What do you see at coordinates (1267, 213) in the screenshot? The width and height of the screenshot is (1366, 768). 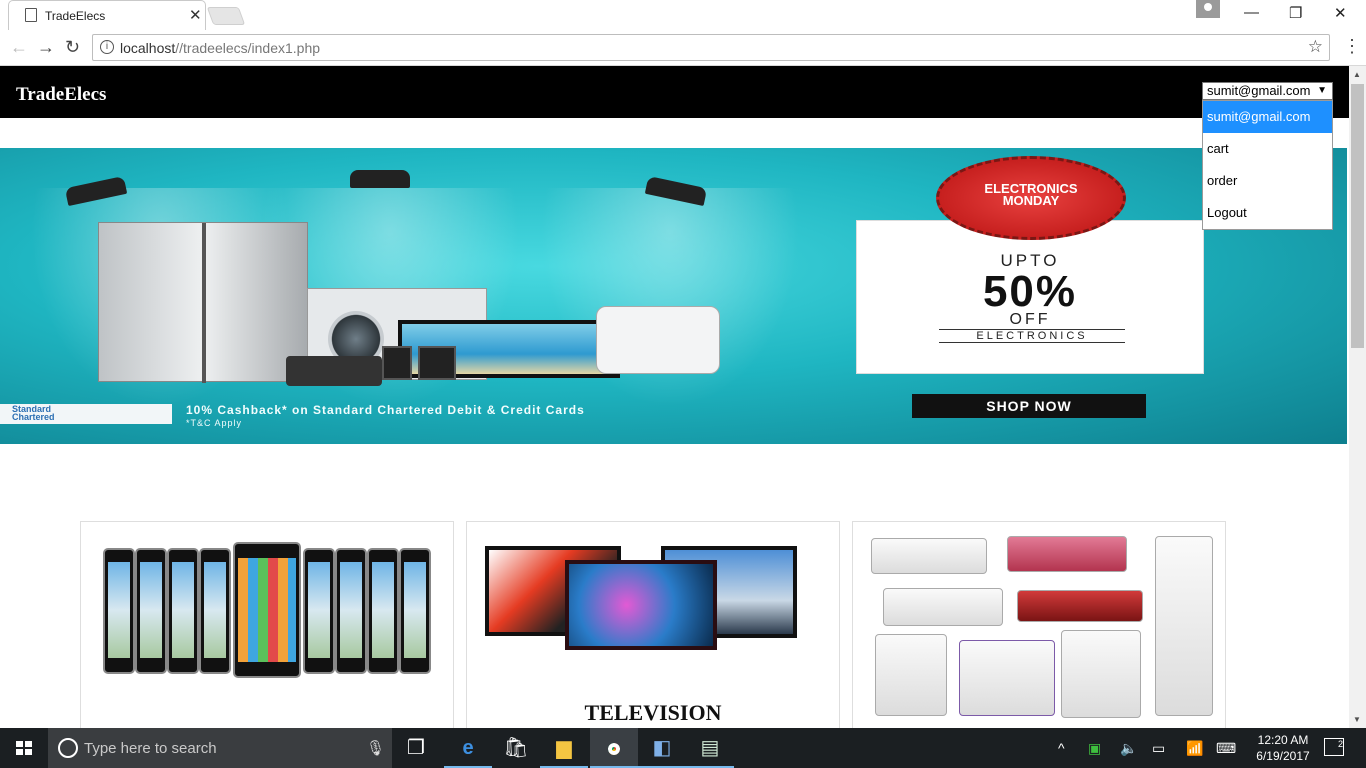 I see `dropdown-option-logout: Logout` at bounding box center [1267, 213].